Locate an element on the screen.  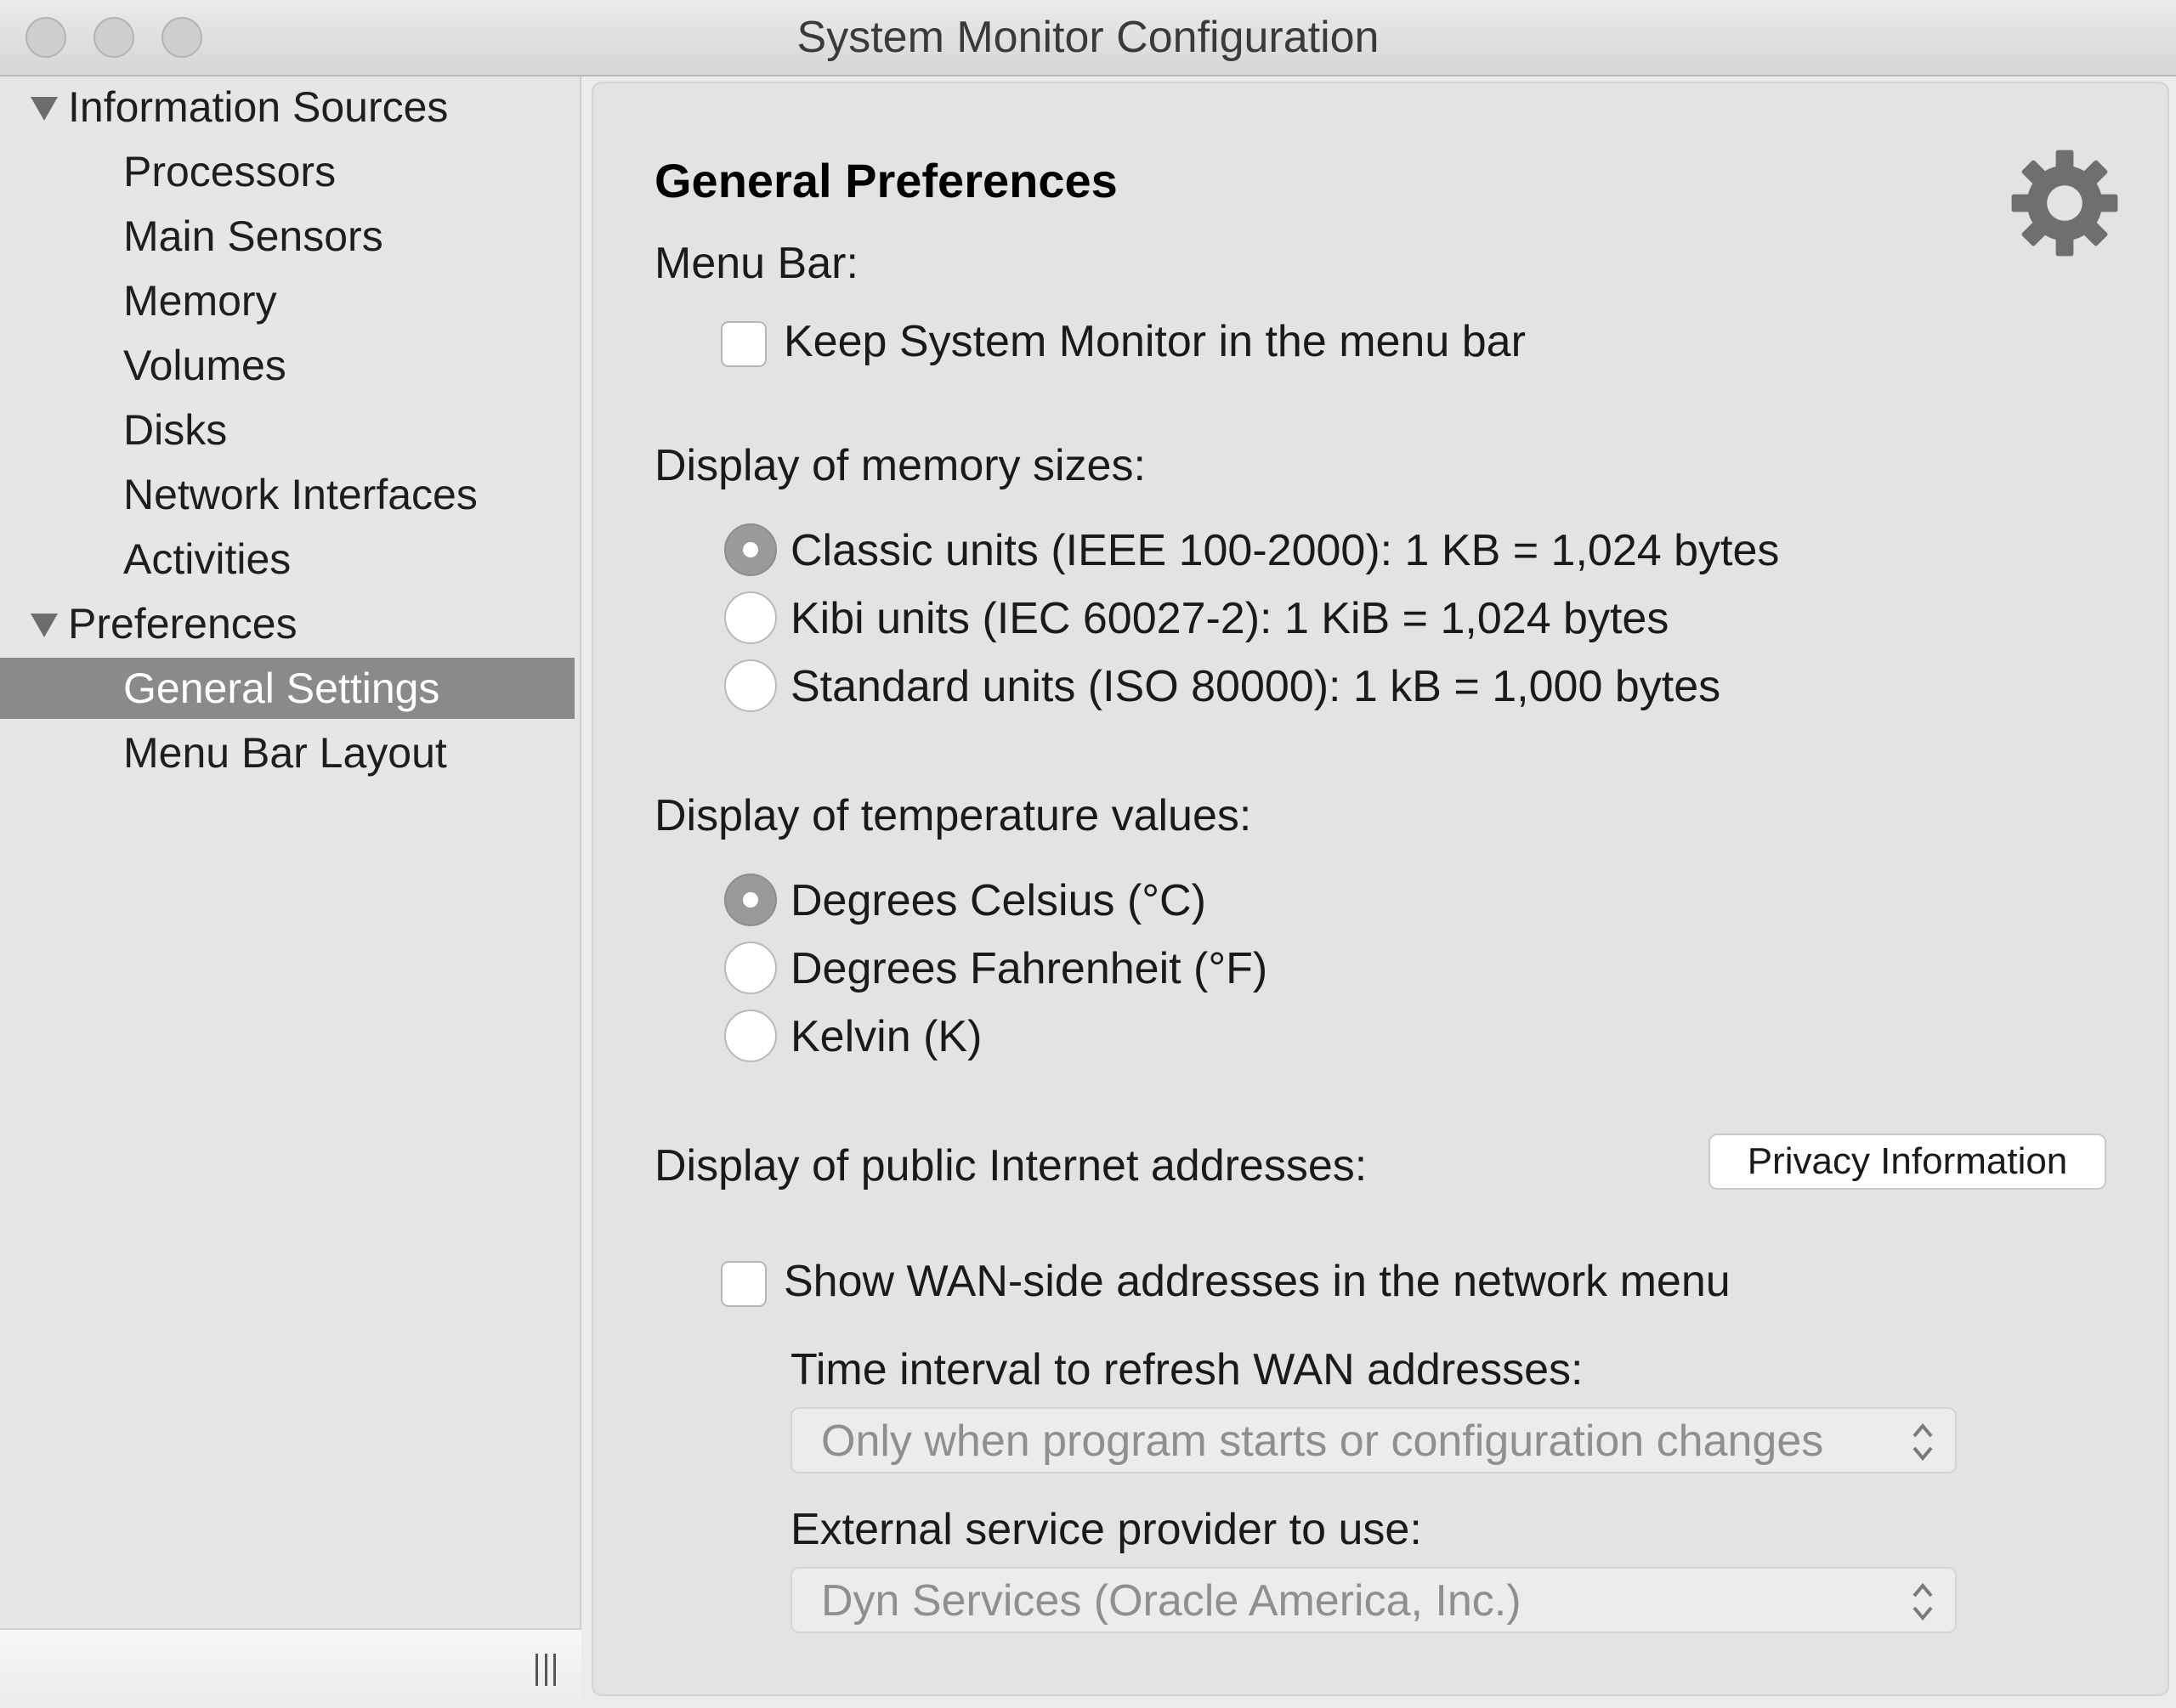
internet-addresses-label: Display of public Internet addresses: is located at coordinates (1011, 1166).